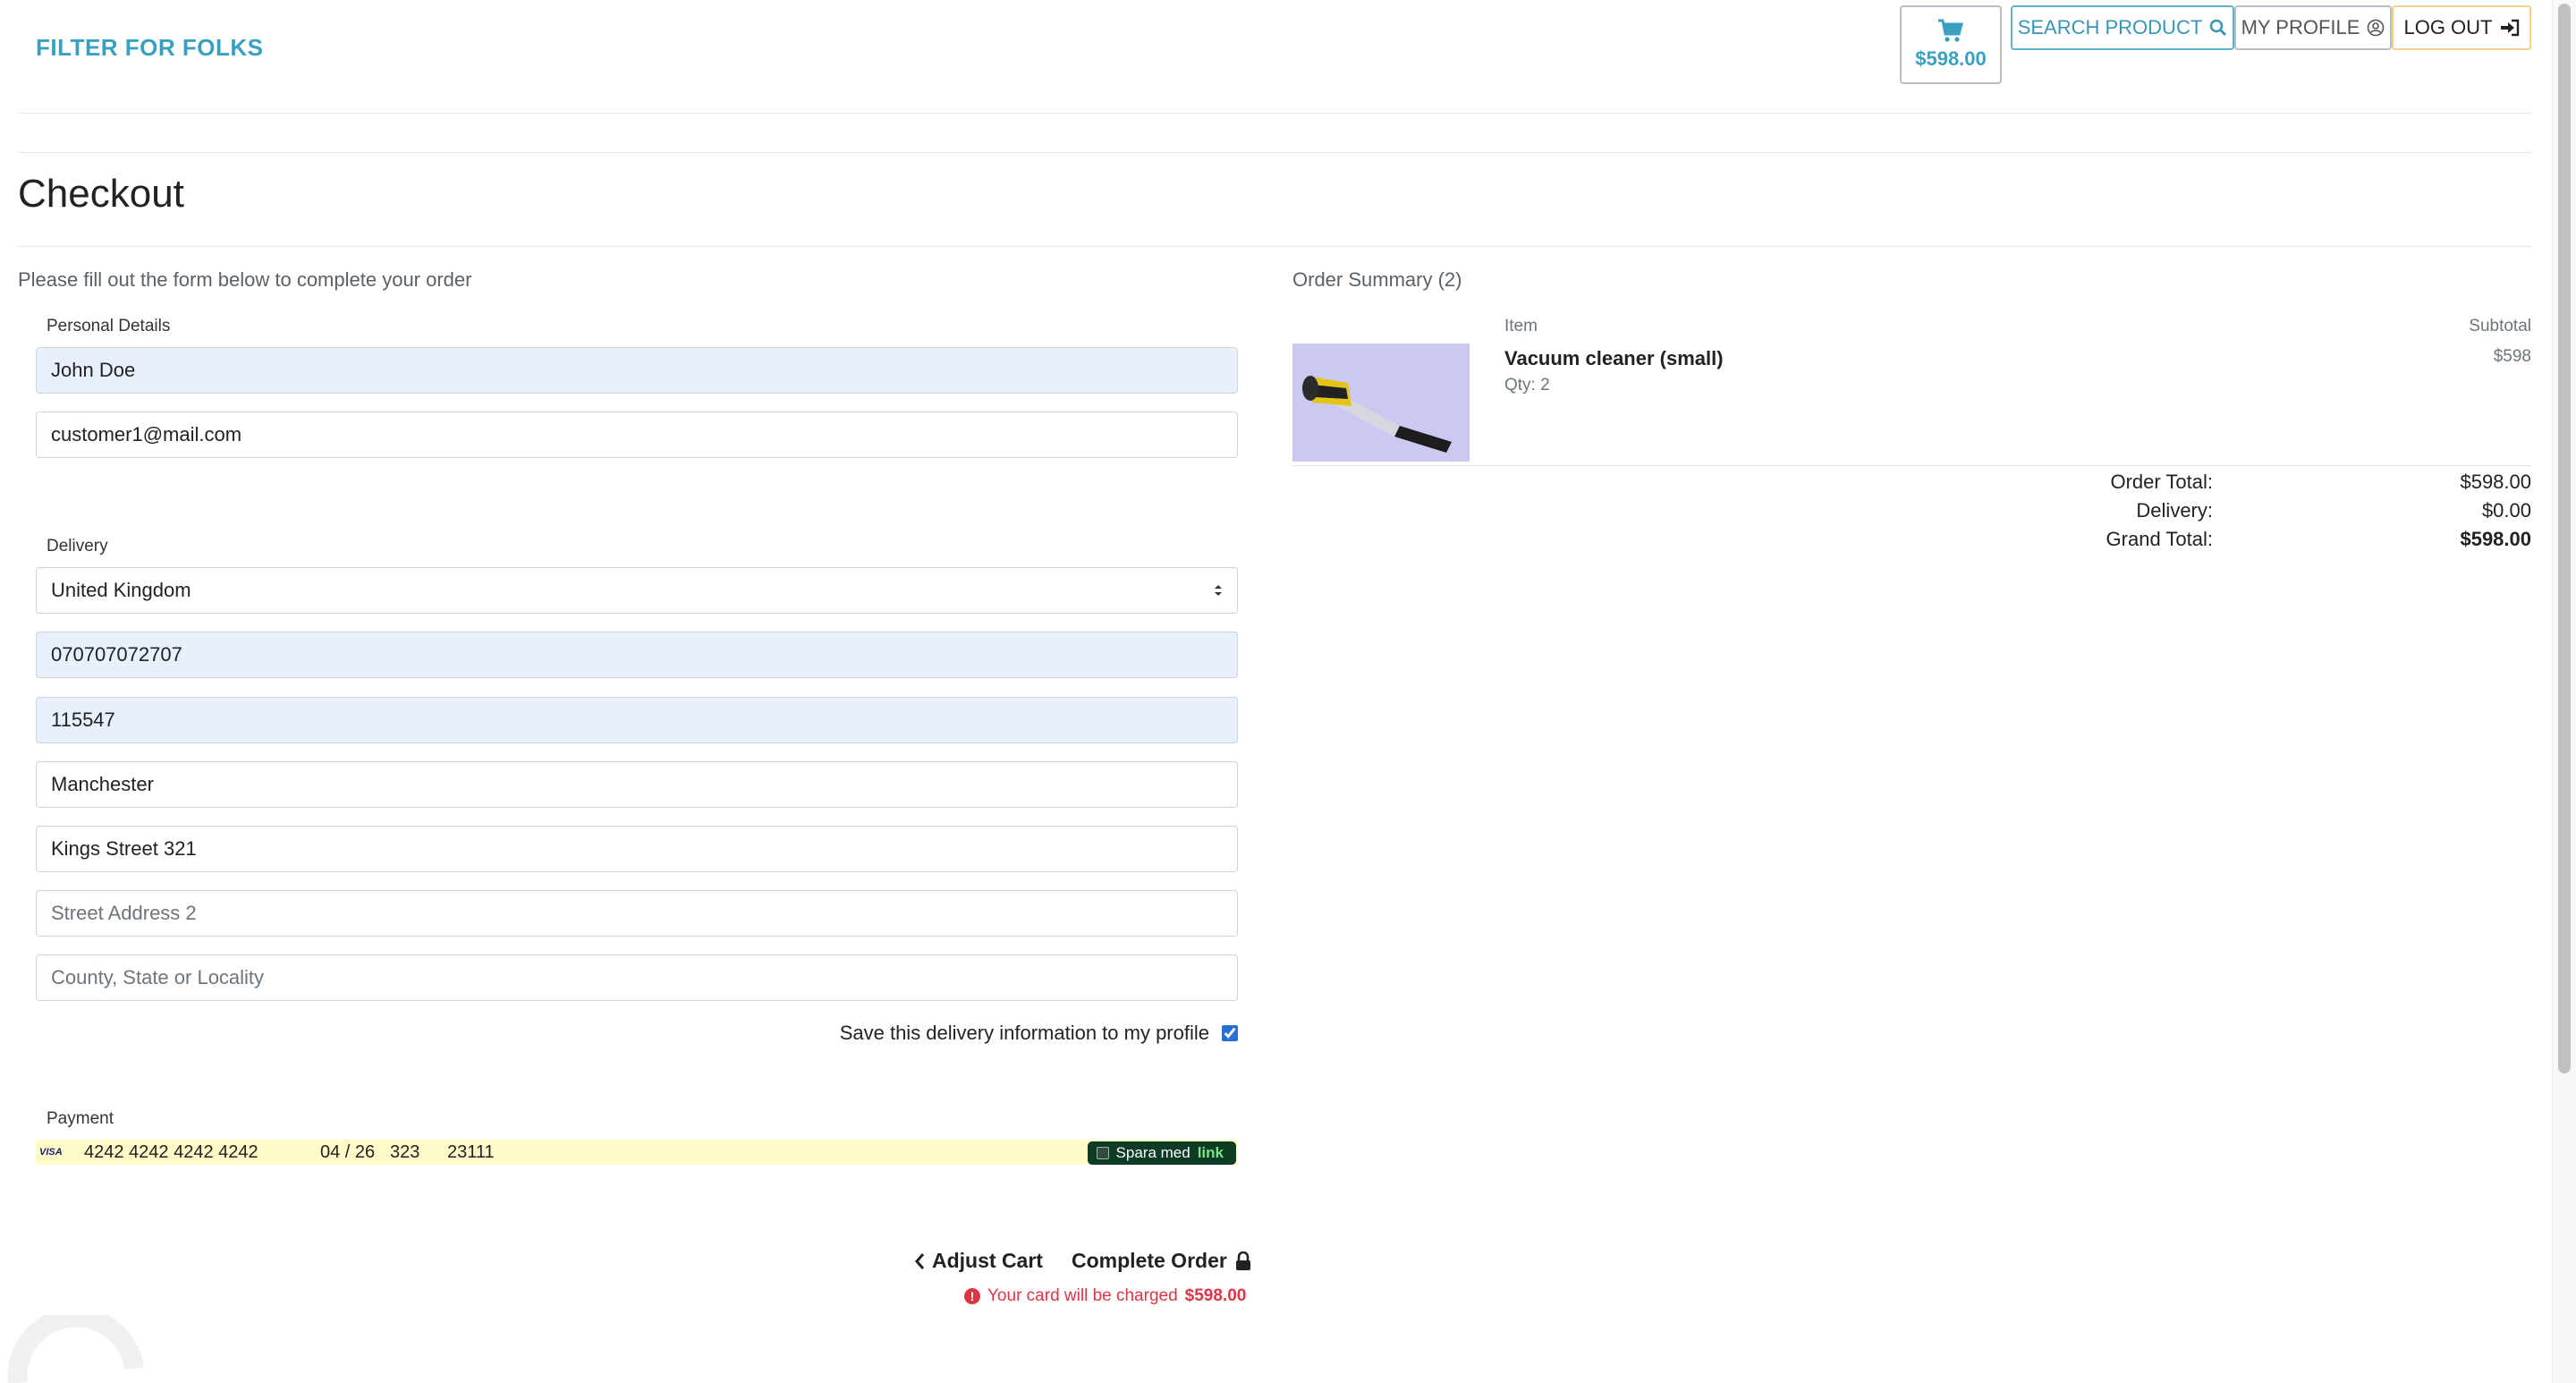 The image size is (2576, 1383). What do you see at coordinates (2174, 511) in the screenshot?
I see `delivery-cost-label: Delivery:` at bounding box center [2174, 511].